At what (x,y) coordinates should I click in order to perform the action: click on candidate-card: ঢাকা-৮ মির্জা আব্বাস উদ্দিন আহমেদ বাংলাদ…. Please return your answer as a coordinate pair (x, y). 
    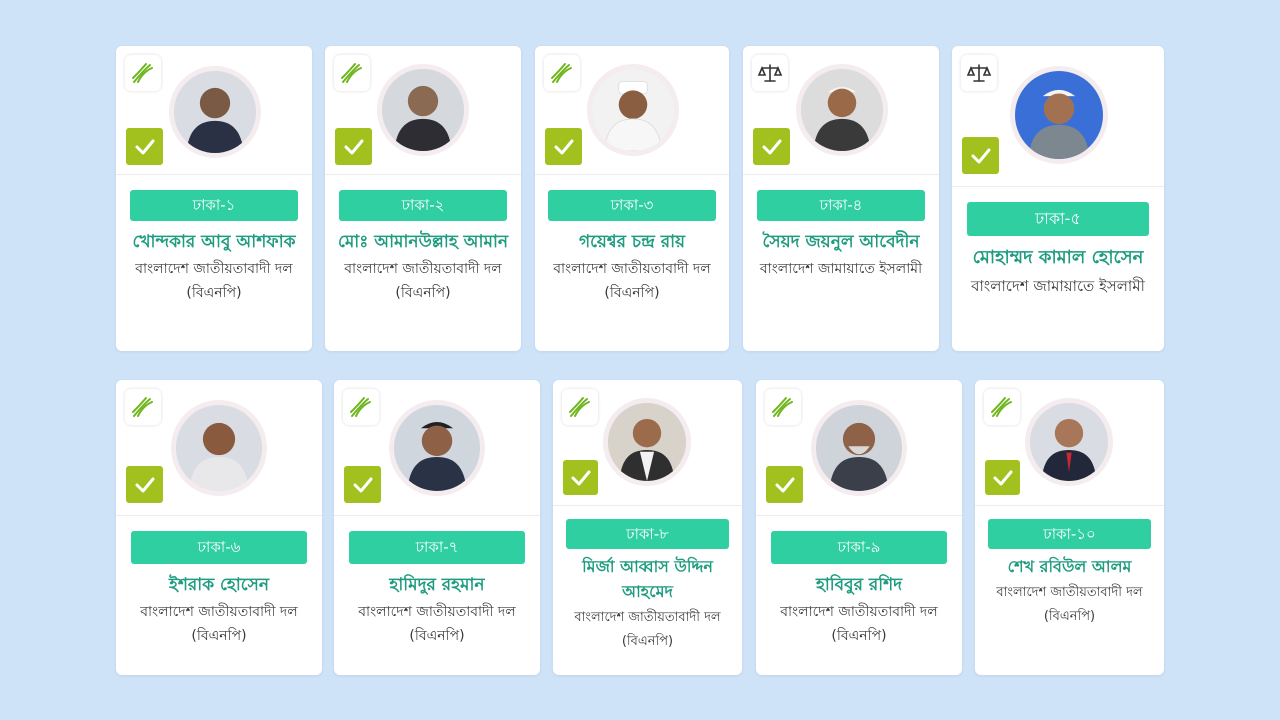
    Looking at the image, I should click on (647, 527).